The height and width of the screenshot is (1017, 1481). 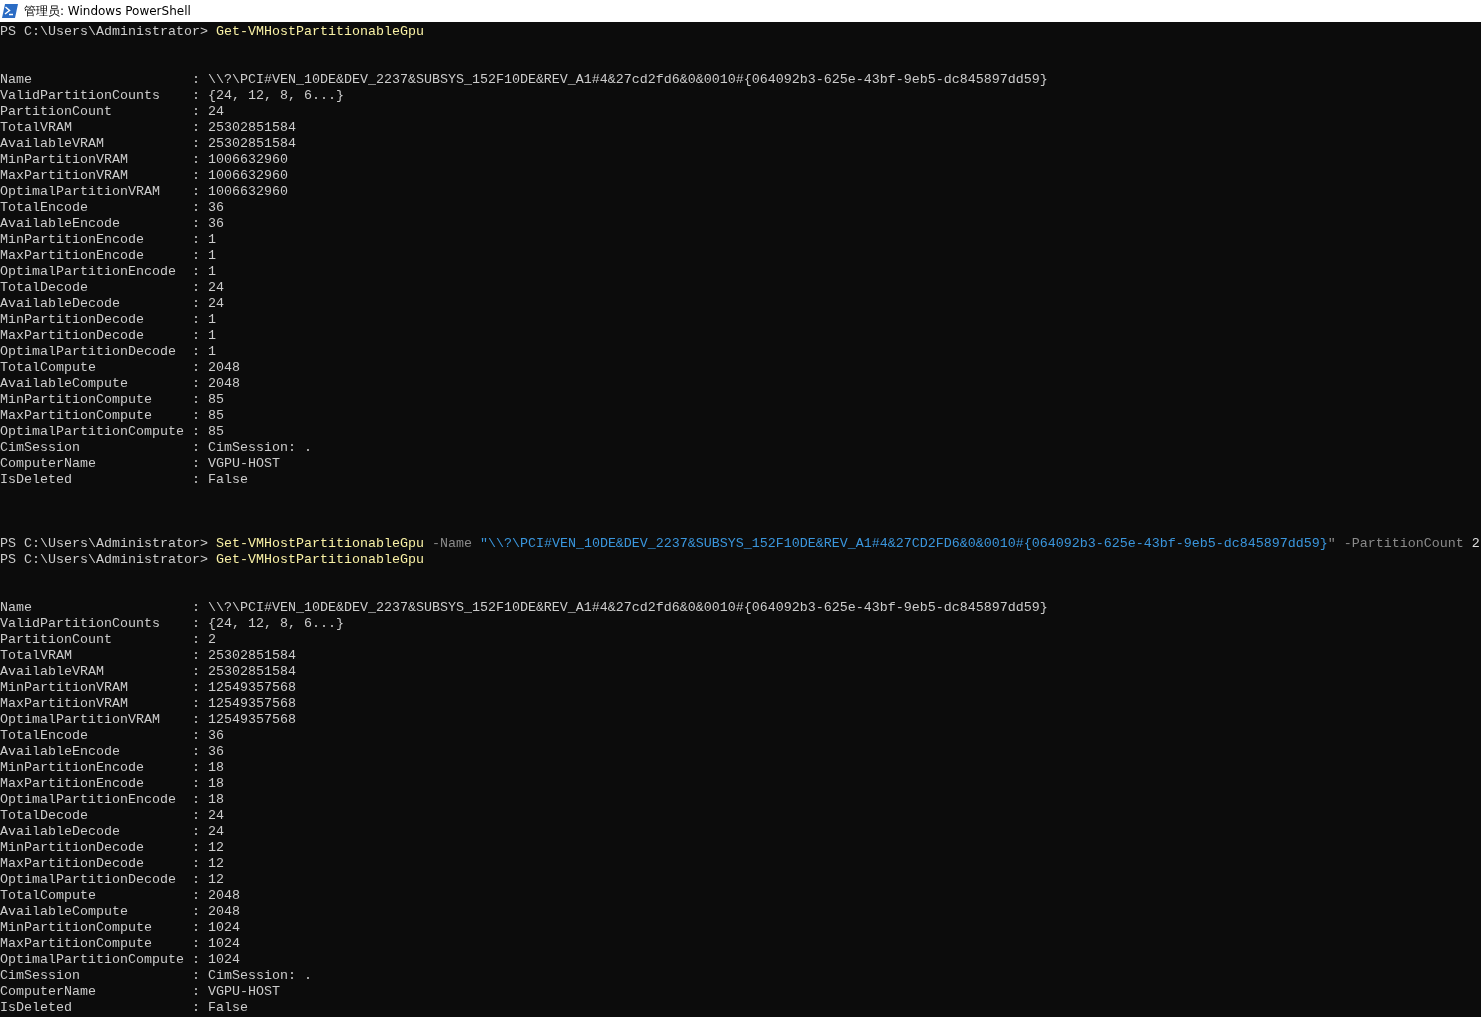 What do you see at coordinates (1395, 544) in the screenshot?
I see `command-param: " -PartitionCount` at bounding box center [1395, 544].